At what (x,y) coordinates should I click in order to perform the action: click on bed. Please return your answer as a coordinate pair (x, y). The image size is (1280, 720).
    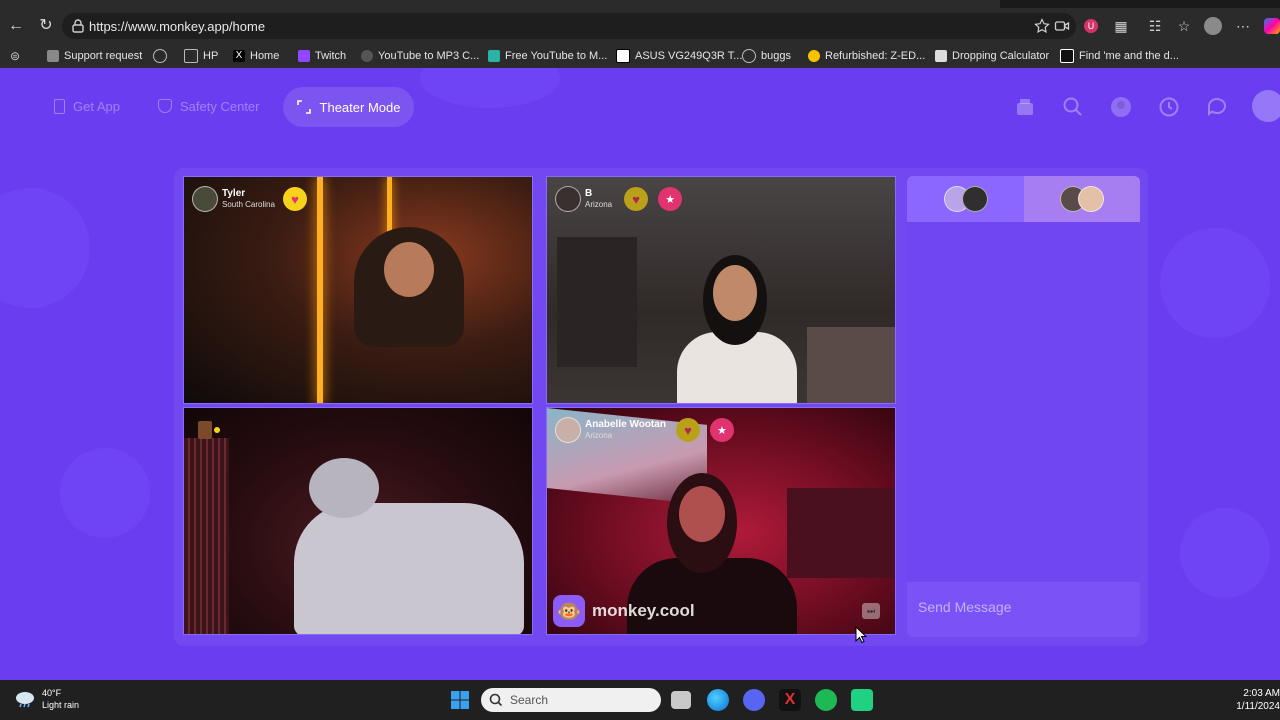
    Looking at the image, I should click on (851, 365).